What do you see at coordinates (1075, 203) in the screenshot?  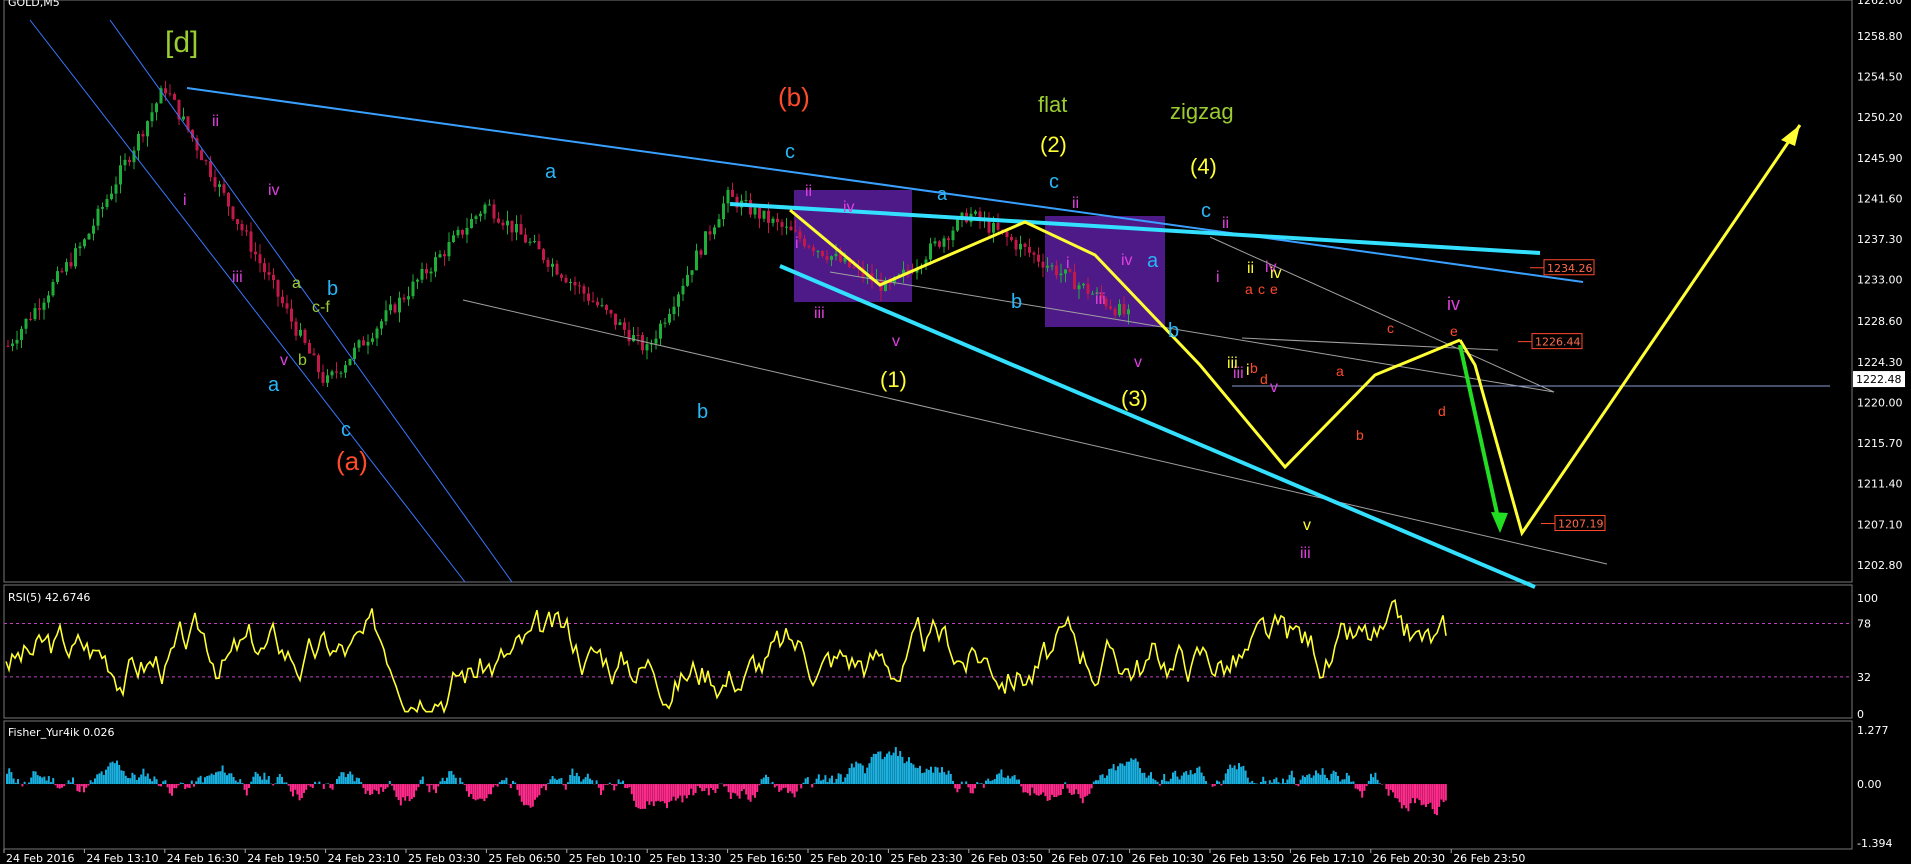 I see `wave-label: ii` at bounding box center [1075, 203].